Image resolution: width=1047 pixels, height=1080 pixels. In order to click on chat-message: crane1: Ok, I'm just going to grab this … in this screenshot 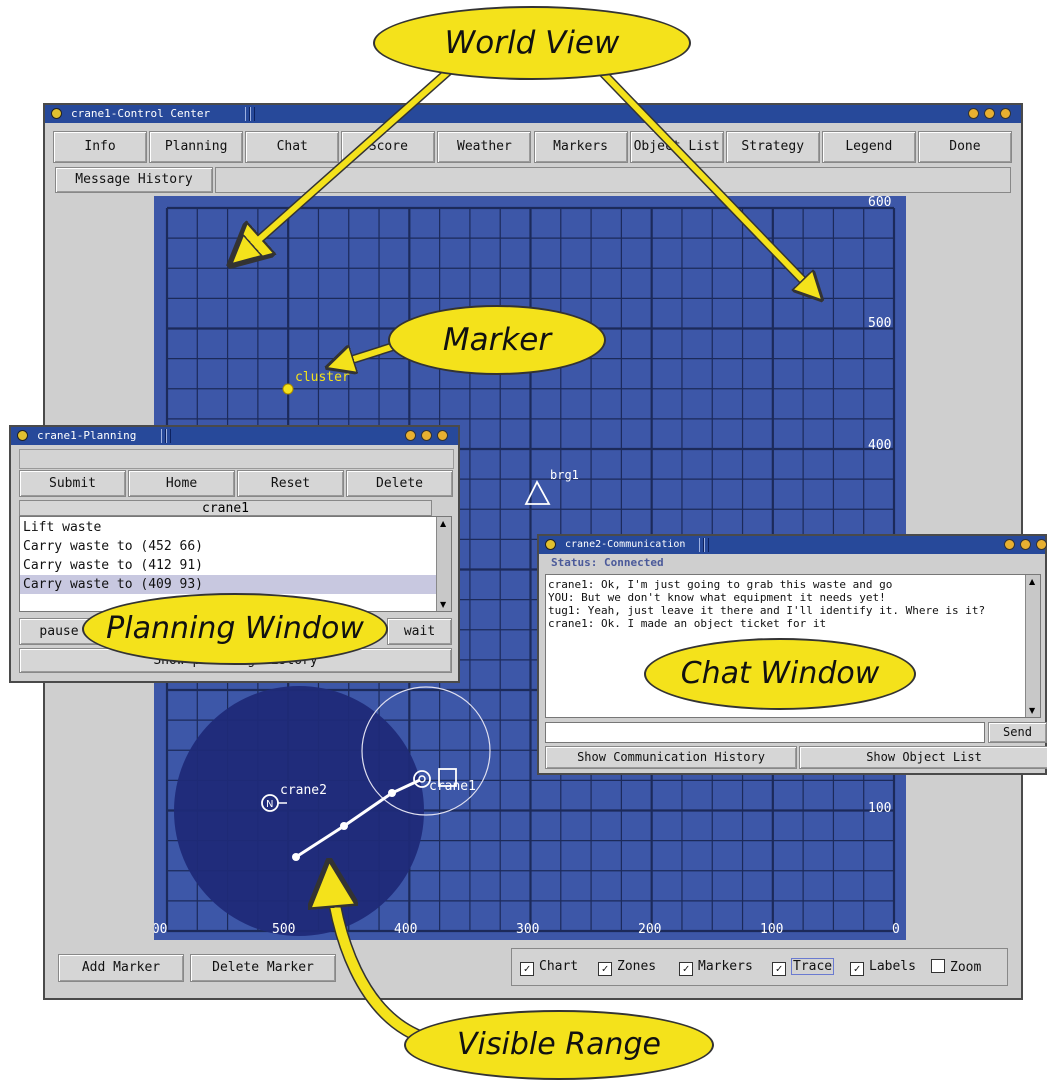, I will do `click(720, 584)`.